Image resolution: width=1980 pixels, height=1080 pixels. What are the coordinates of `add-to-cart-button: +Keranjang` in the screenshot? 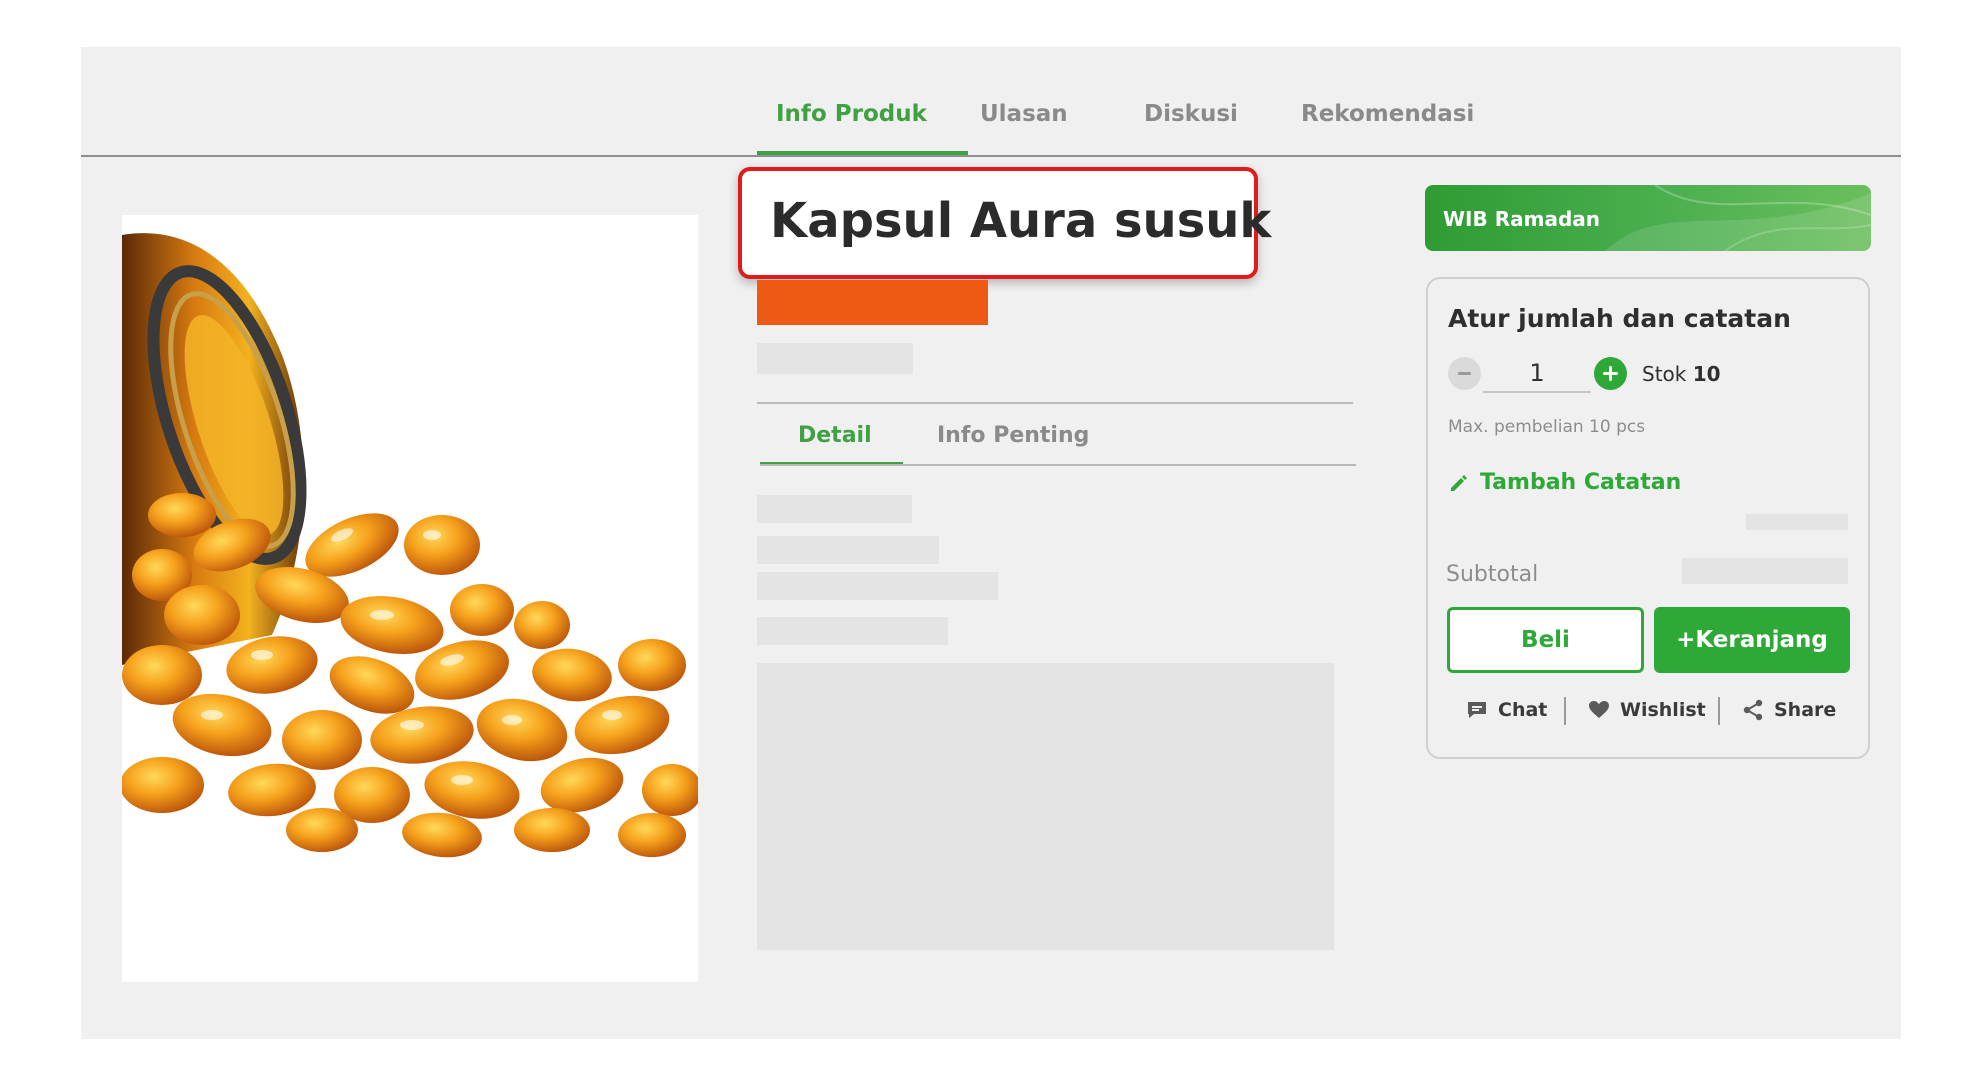 It's located at (1752, 640).